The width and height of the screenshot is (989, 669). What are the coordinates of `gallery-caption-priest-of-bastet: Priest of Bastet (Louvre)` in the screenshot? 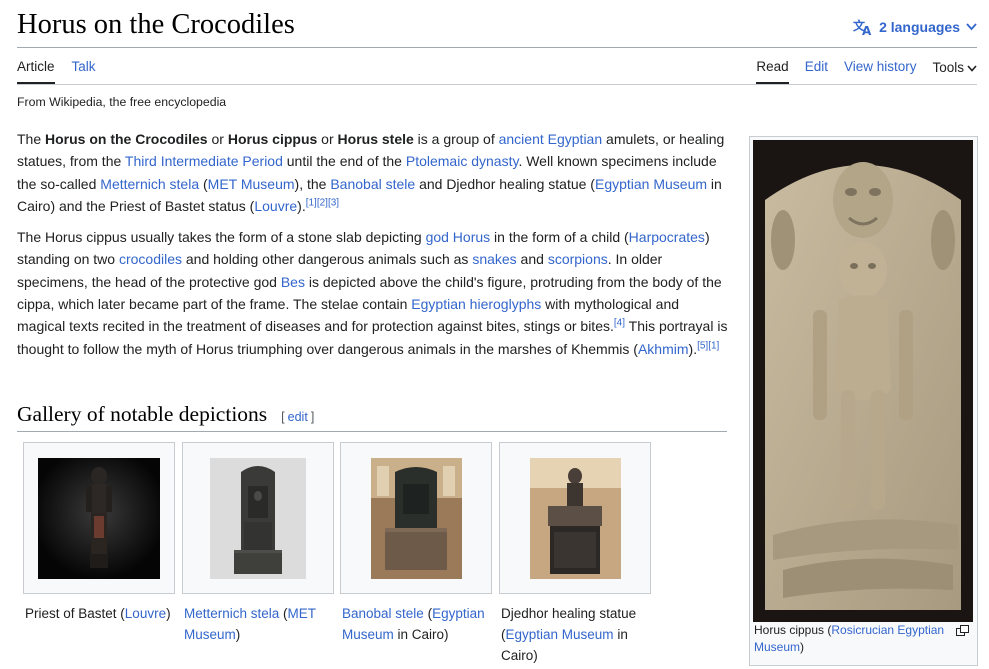 It's located at (101, 613).